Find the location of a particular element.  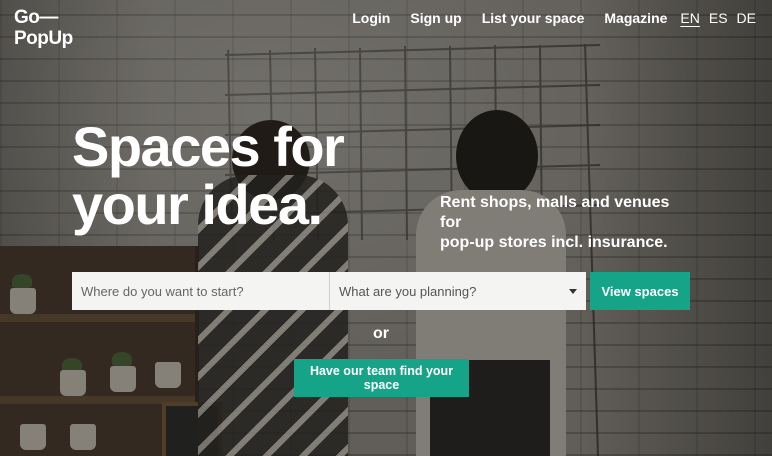

language-de: DE is located at coordinates (746, 18).